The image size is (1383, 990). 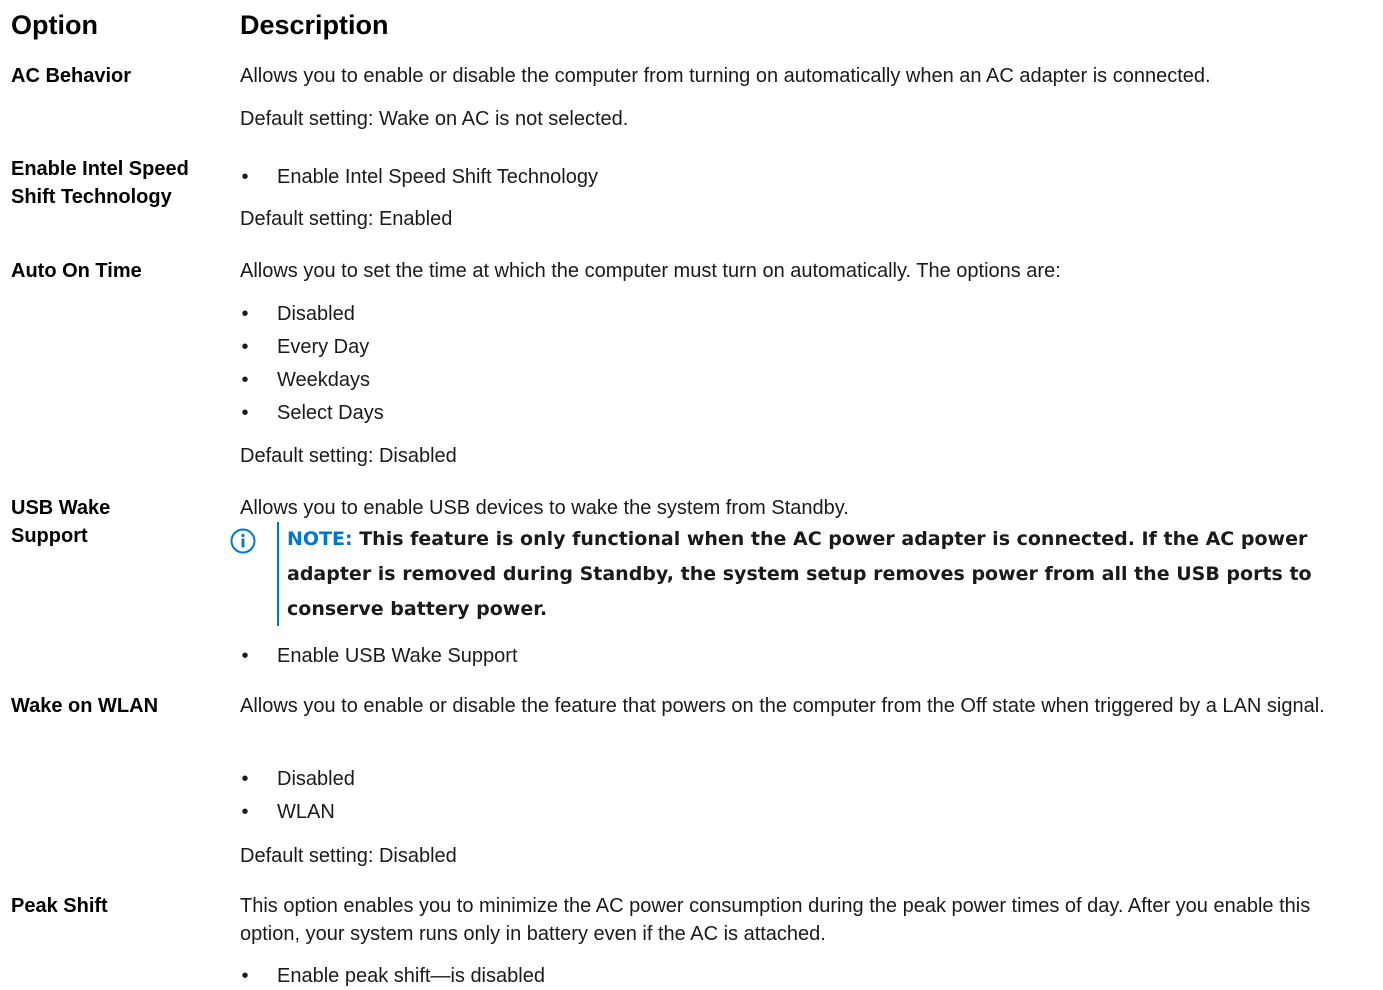 What do you see at coordinates (330, 413) in the screenshot?
I see `list-item-label: Select Days` at bounding box center [330, 413].